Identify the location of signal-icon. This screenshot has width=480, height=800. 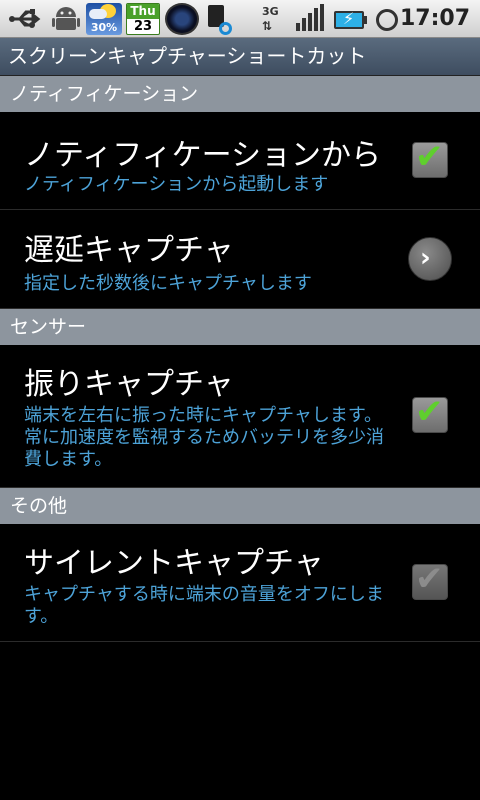
(309, 19).